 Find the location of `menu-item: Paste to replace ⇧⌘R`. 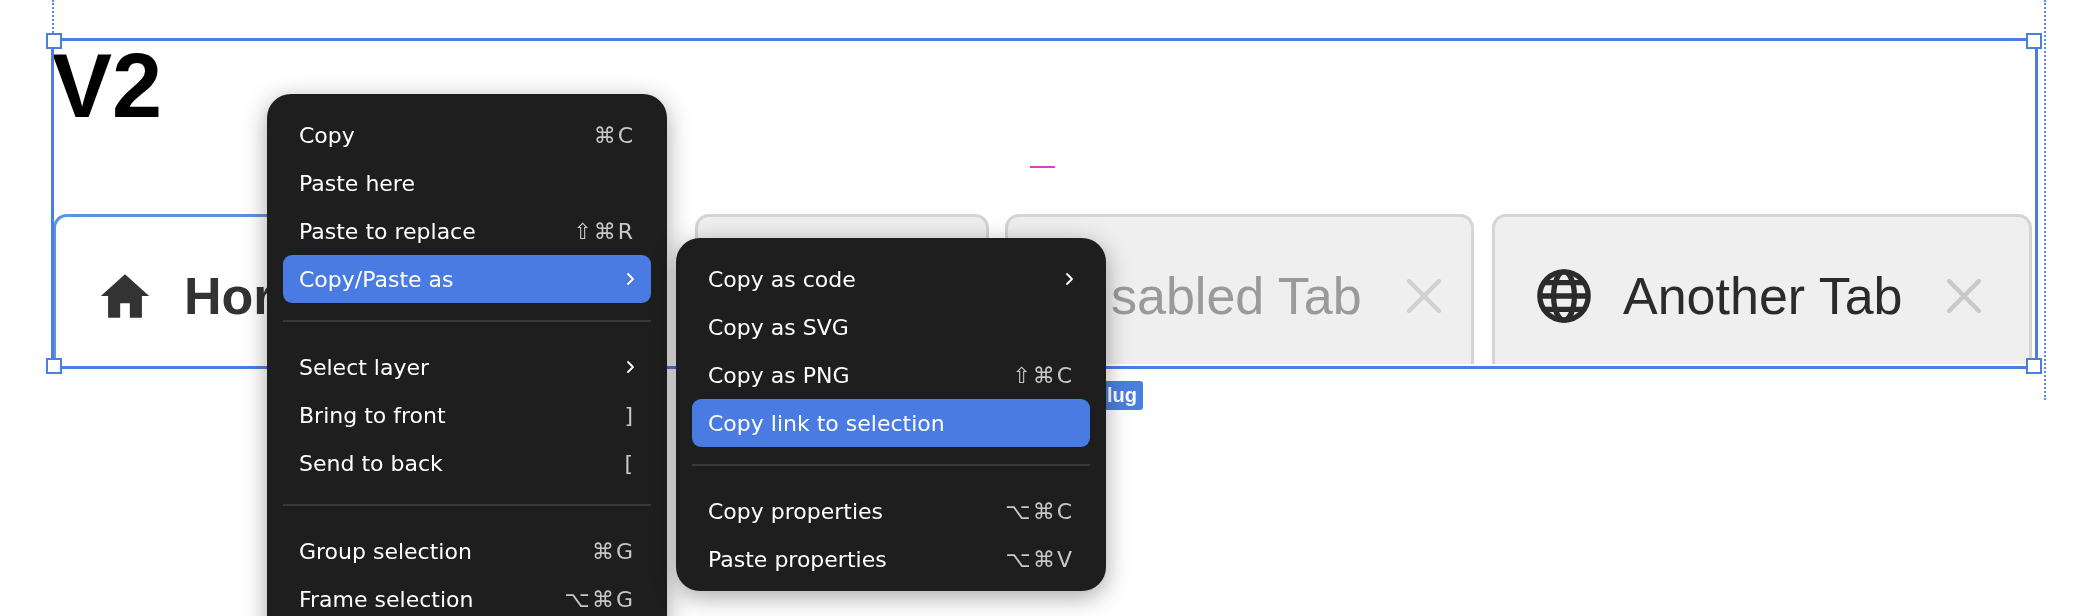

menu-item: Paste to replace ⇧⌘R is located at coordinates (467, 231).